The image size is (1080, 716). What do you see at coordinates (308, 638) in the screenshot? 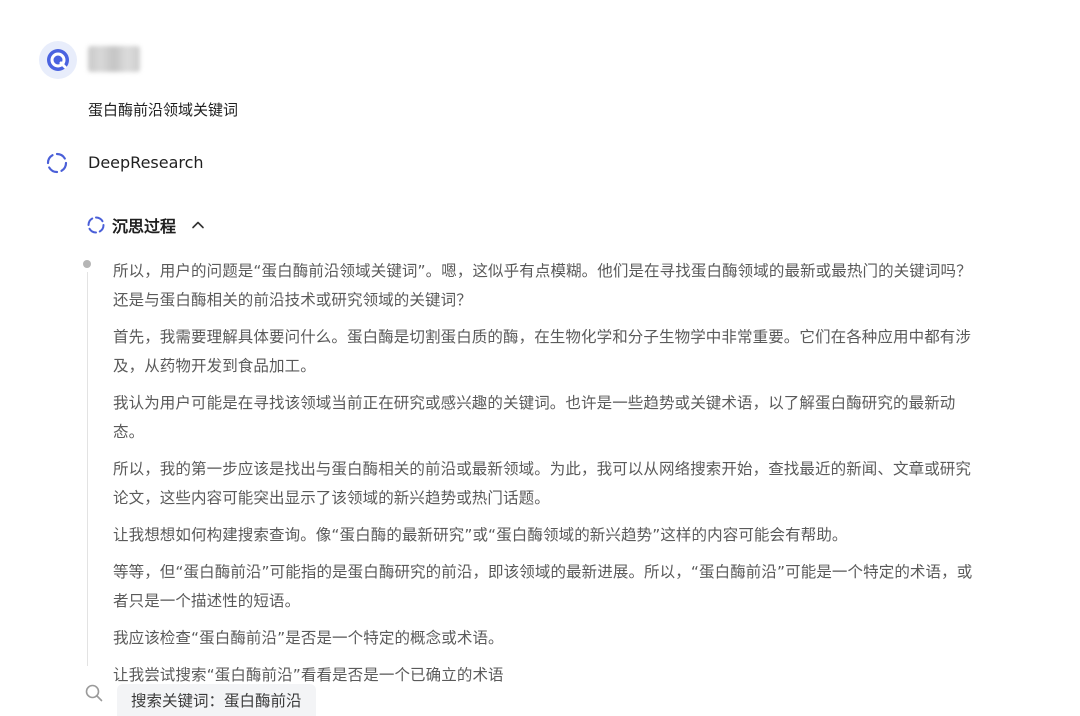
I see `thinking-paragraph: 我应该检查“蛋白酶前沿”是否是一个特定的概念或术语。` at bounding box center [308, 638].